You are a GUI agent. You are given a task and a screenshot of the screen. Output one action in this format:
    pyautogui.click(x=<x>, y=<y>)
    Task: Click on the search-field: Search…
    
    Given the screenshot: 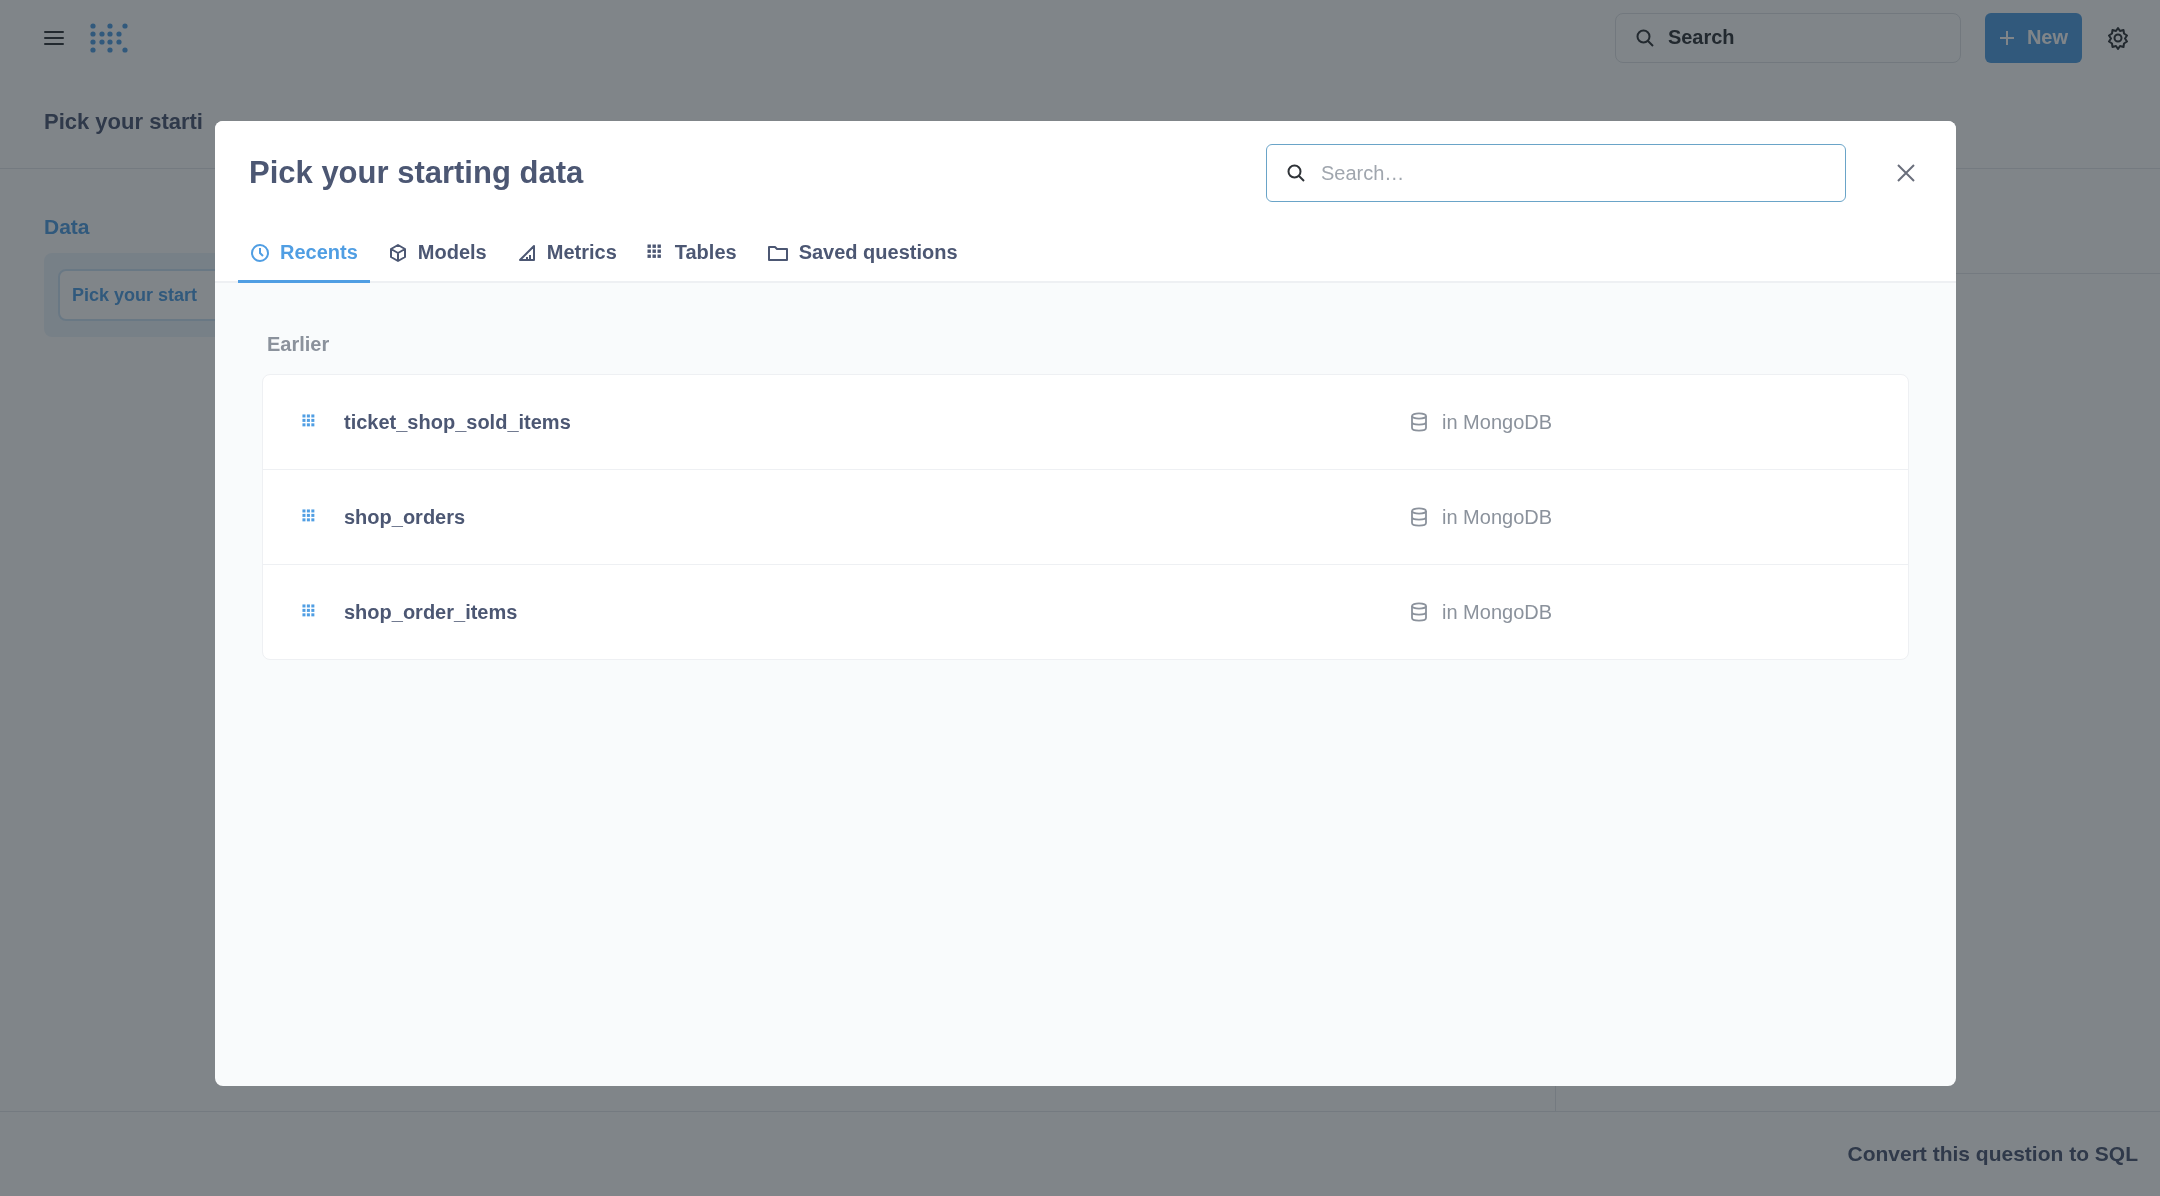 What is the action you would take?
    pyautogui.click(x=1556, y=173)
    